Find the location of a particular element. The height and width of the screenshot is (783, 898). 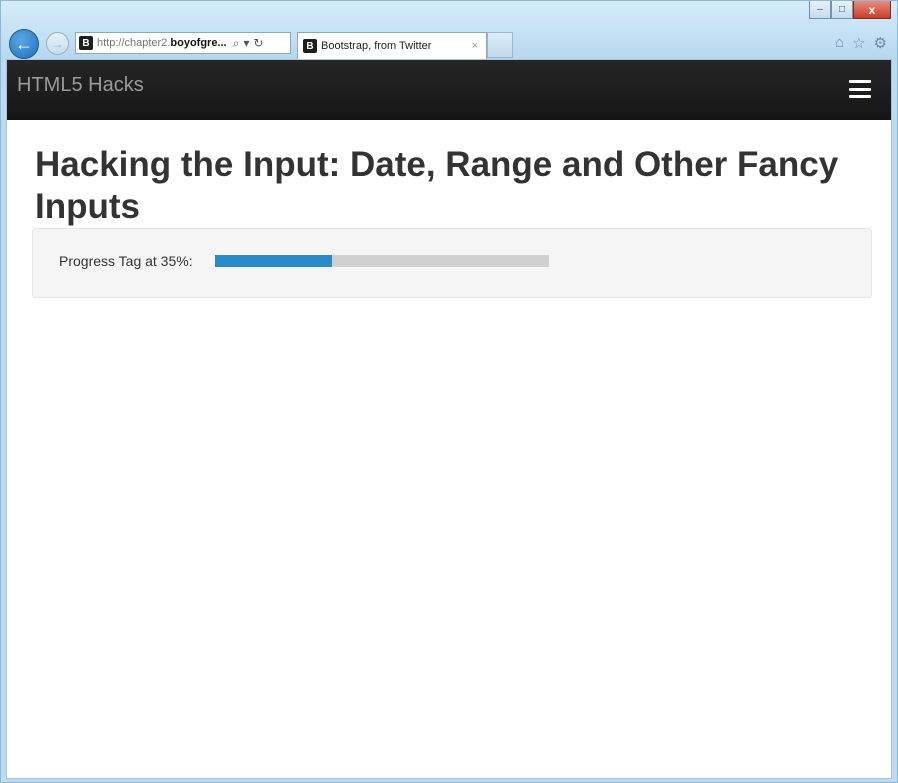

browser-tab: B Bootstrap, from Twitter × is located at coordinates (392, 45).